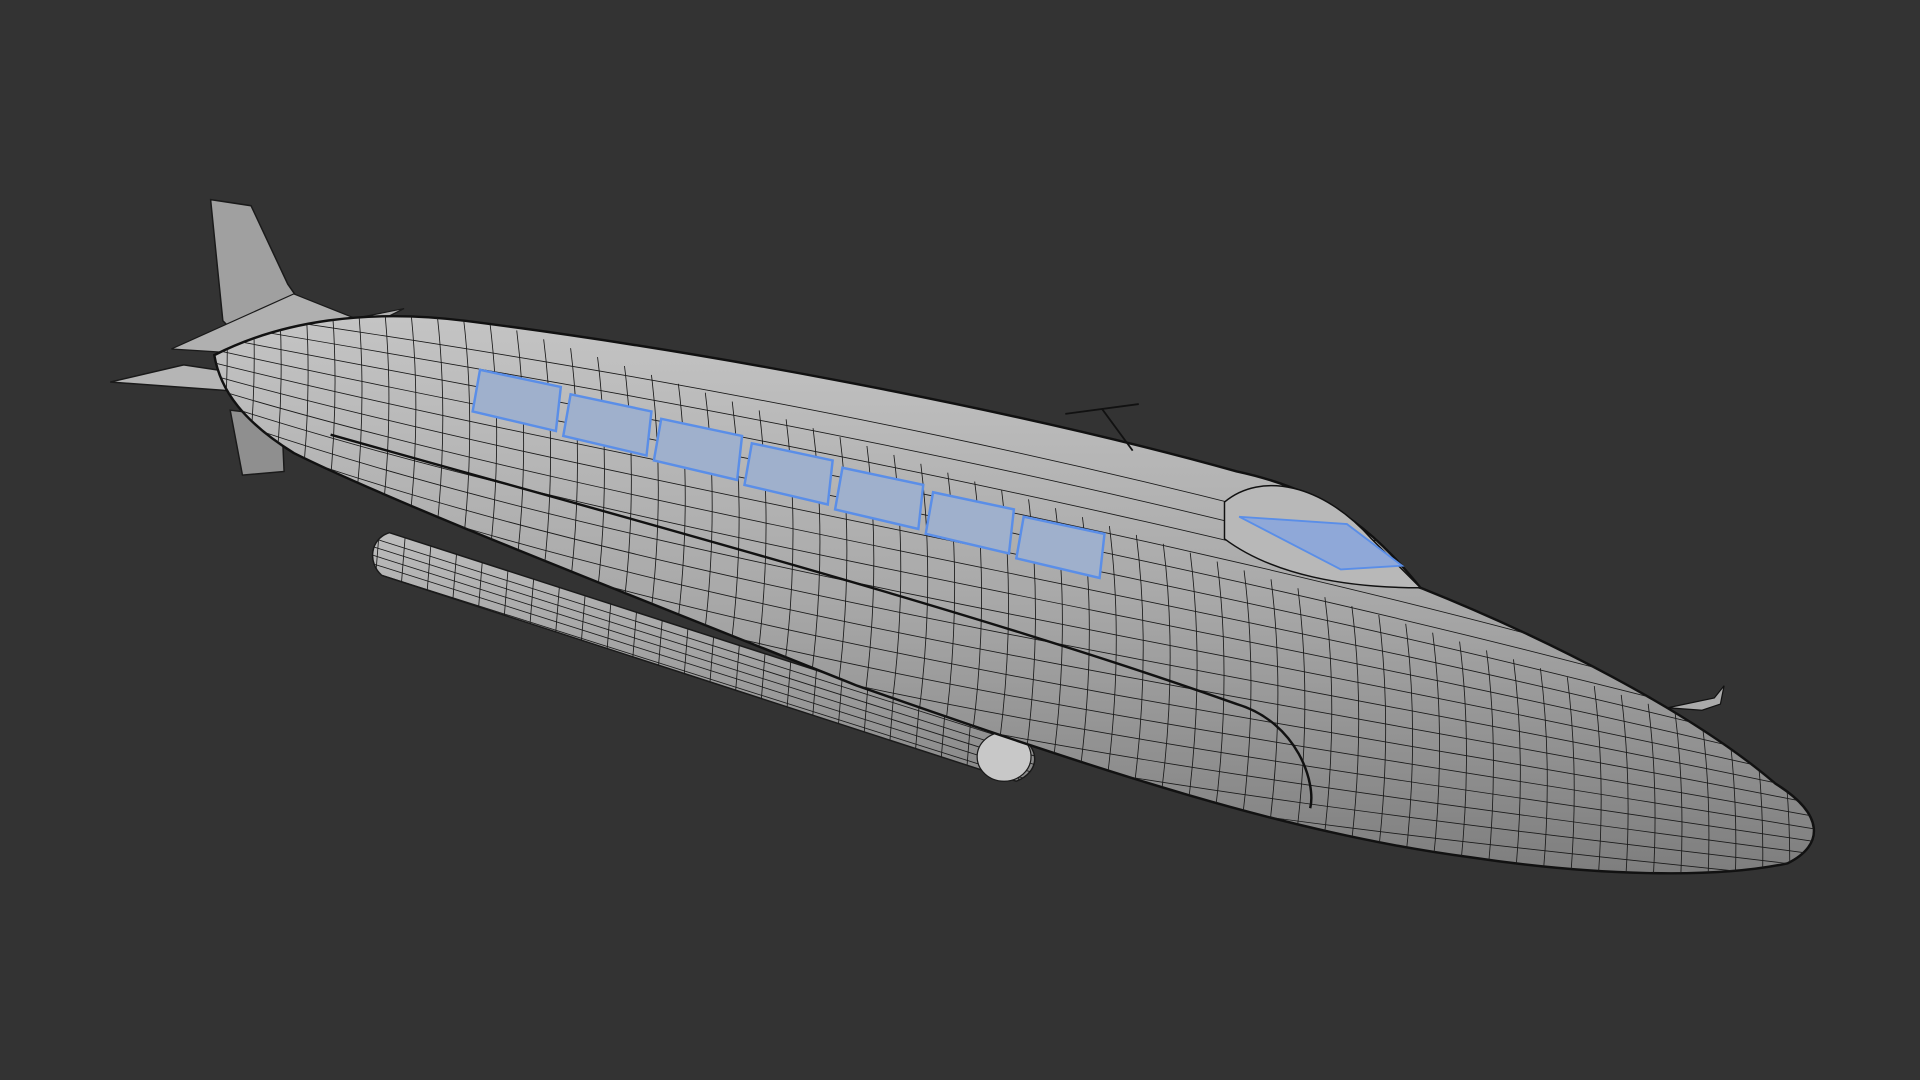 Image resolution: width=1920 pixels, height=1080 pixels. Describe the element at coordinates (1696, 698) in the screenshot. I see `nose-fin` at that location.